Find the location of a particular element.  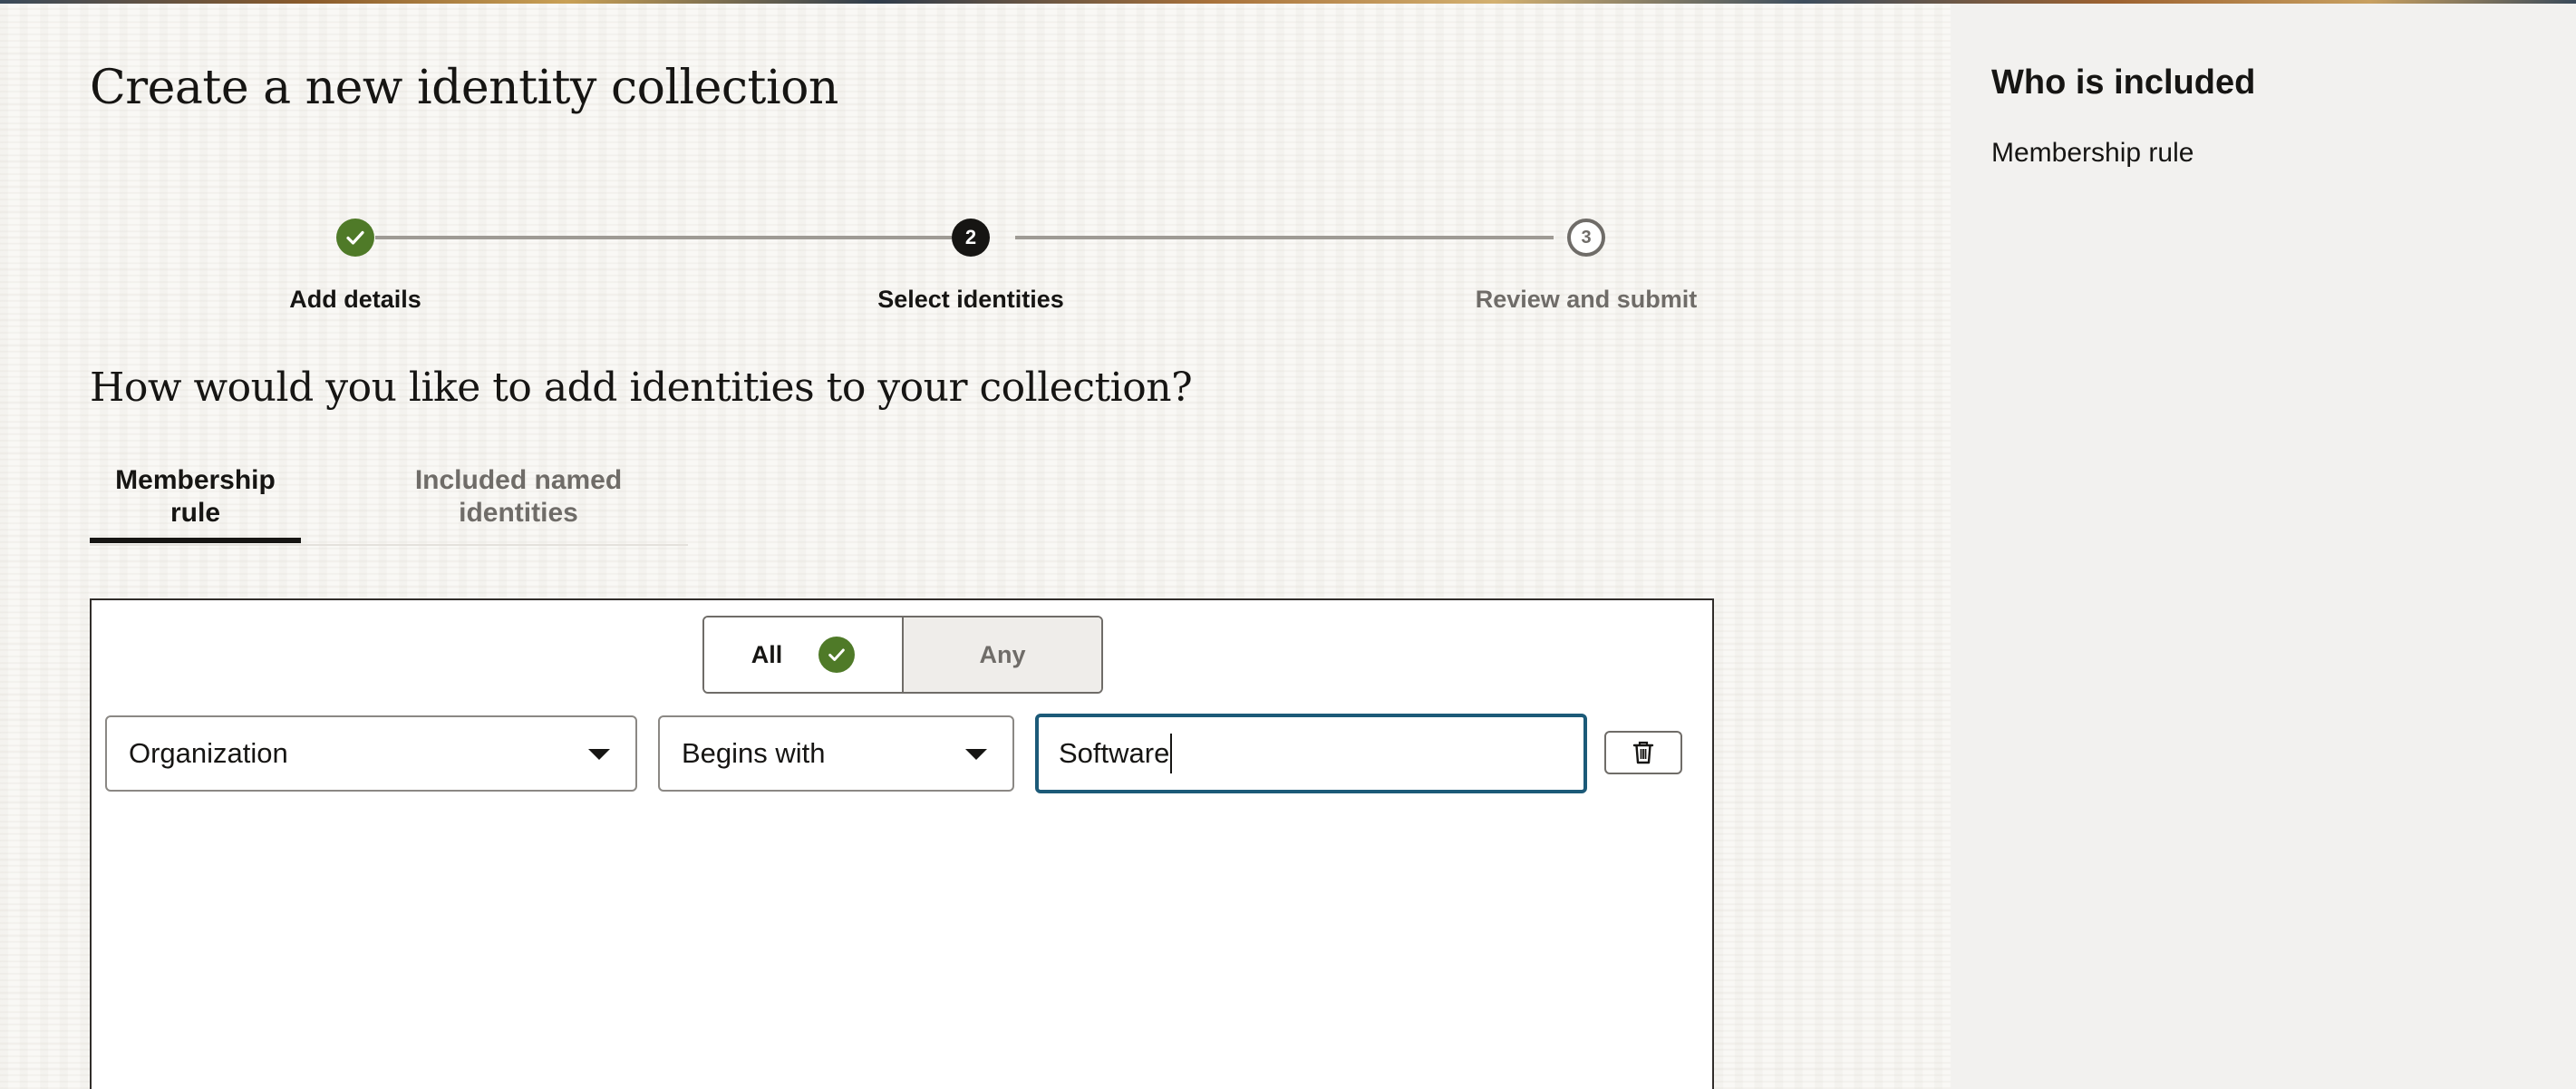

tab-included-named-identities-label: Included named identities is located at coordinates (518, 497).